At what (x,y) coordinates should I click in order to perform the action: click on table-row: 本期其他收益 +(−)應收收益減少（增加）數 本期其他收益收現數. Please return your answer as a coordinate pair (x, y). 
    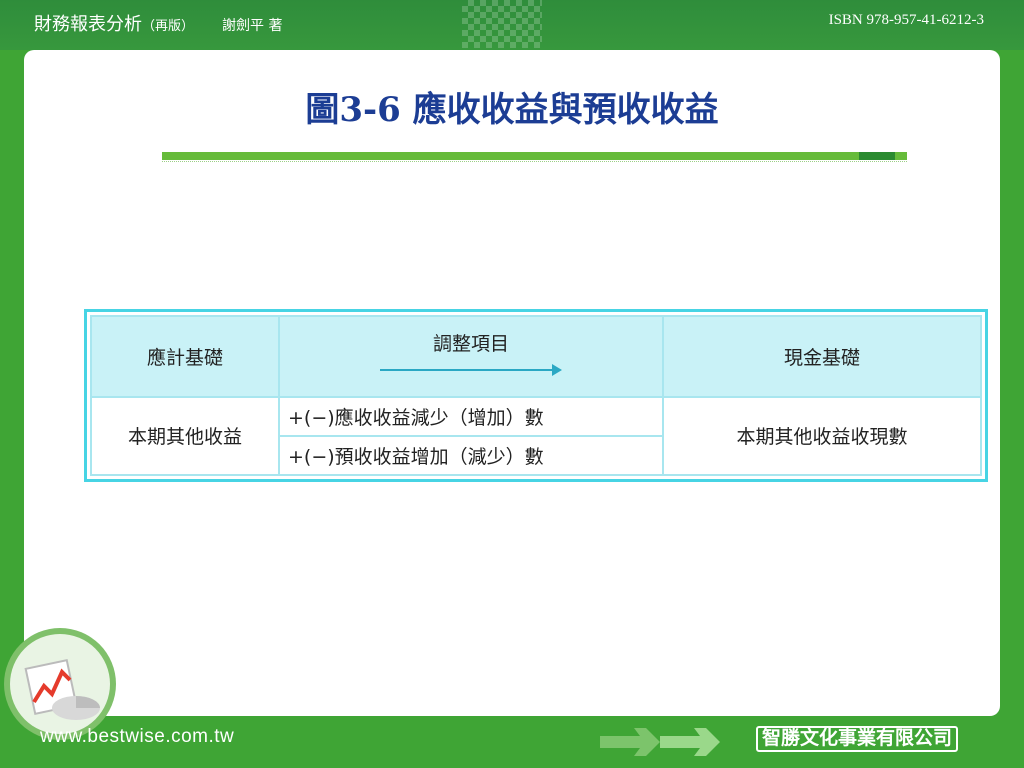
    Looking at the image, I should click on (536, 436).